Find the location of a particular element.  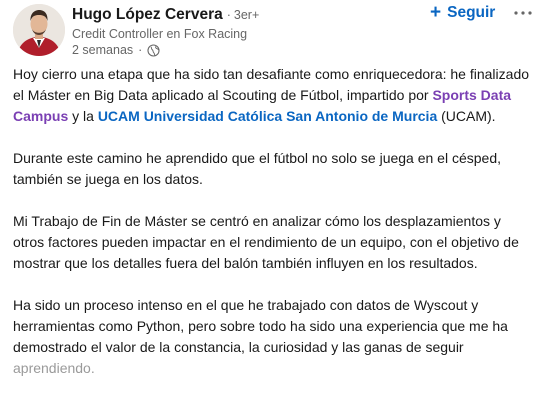

post-time: 2 semanas is located at coordinates (103, 50).